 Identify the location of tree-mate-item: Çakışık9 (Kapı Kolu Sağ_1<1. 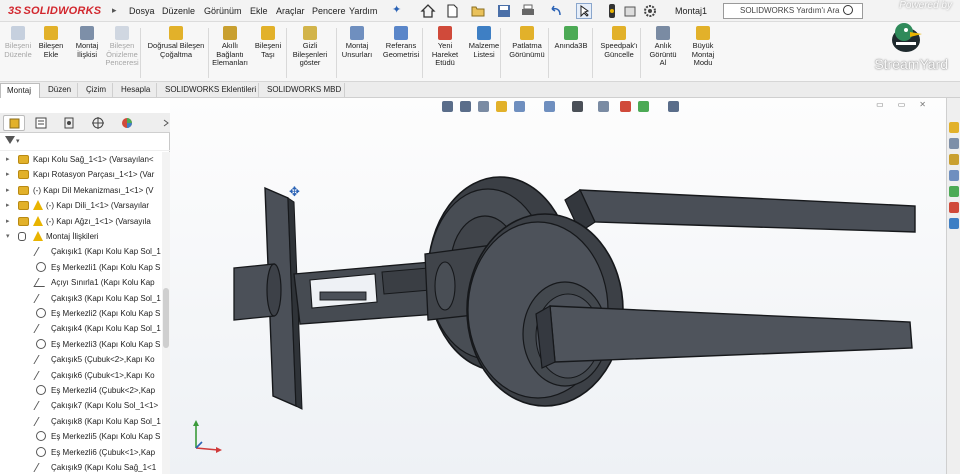
(81, 467).